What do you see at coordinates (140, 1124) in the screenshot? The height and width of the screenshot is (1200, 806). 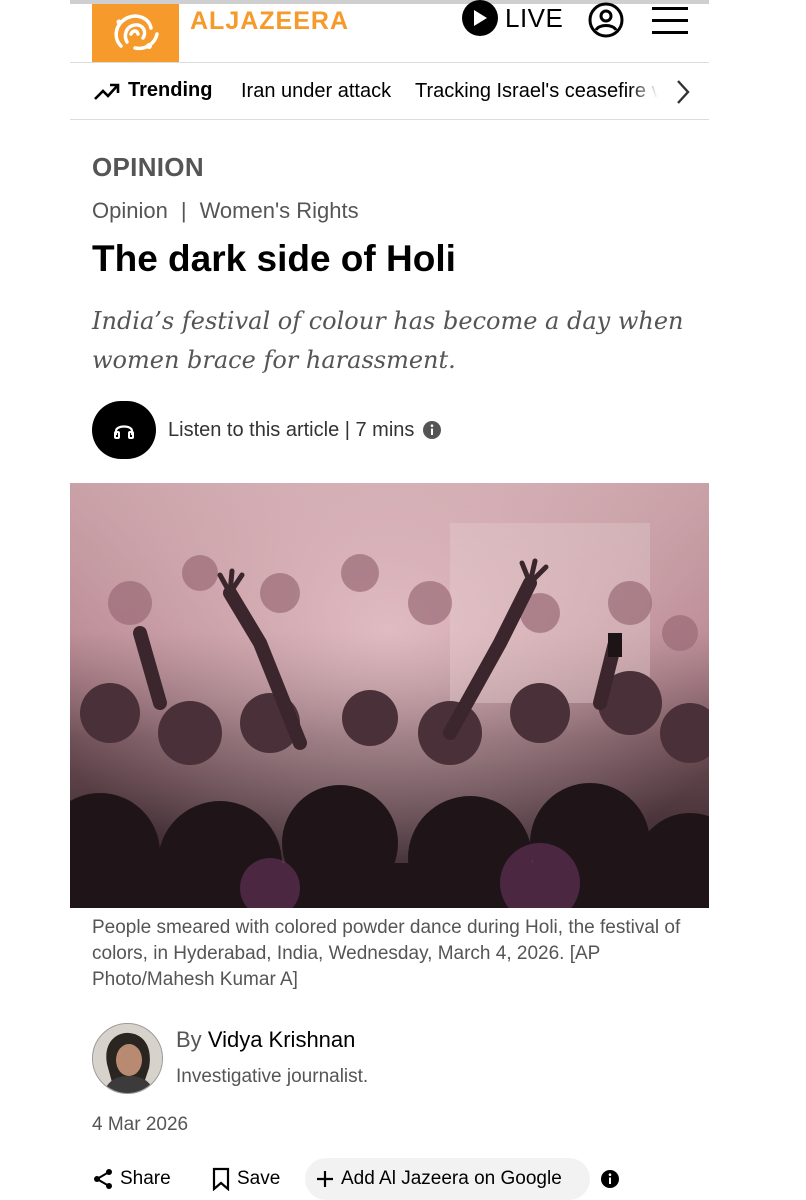 I see `publish-date: 4 Mar 2026` at bounding box center [140, 1124].